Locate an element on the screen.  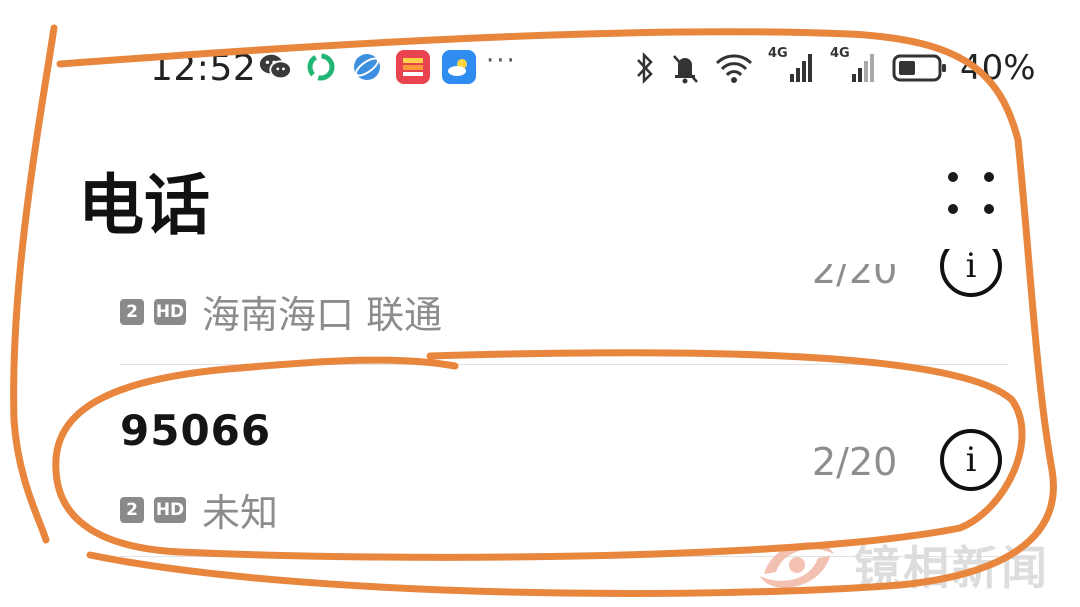
green-circle-app-icon is located at coordinates (321, 67).